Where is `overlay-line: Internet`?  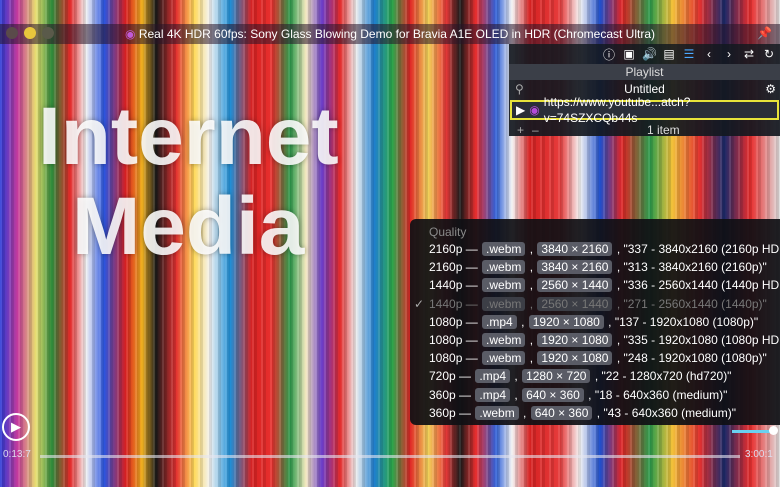
overlay-line: Internet is located at coordinates (188, 136).